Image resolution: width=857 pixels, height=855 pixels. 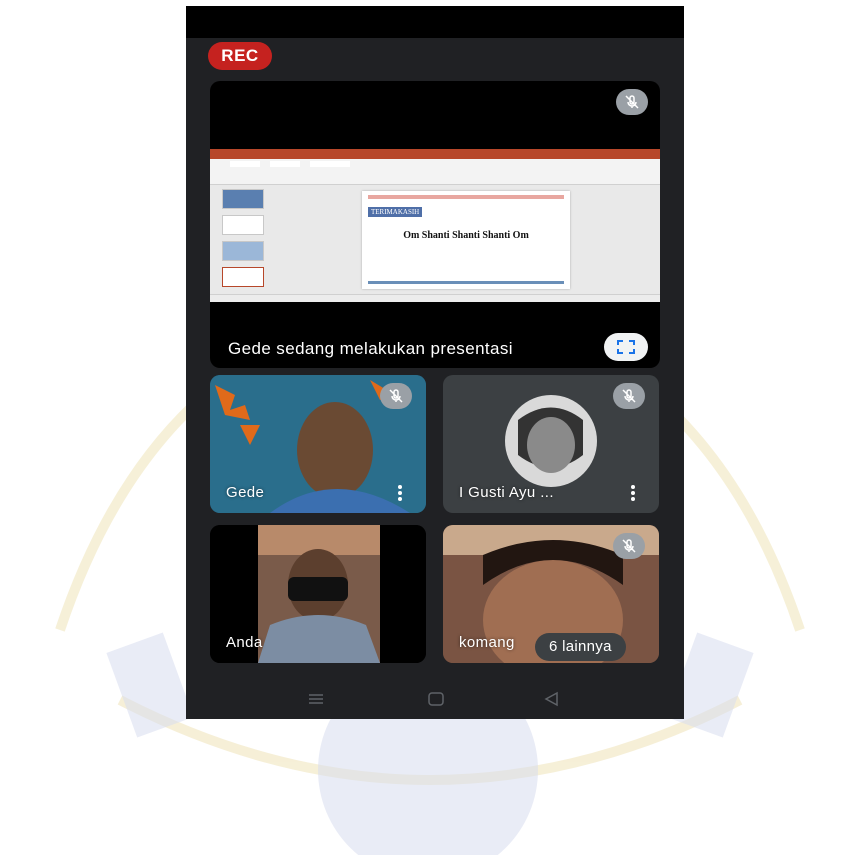 I want to click on participant-name: komang, so click(x=487, y=642).